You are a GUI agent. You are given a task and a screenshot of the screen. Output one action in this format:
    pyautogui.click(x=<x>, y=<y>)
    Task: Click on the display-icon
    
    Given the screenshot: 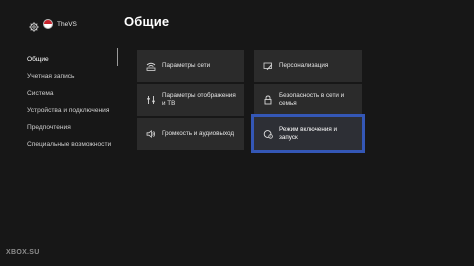 What is the action you would take?
    pyautogui.click(x=151, y=100)
    